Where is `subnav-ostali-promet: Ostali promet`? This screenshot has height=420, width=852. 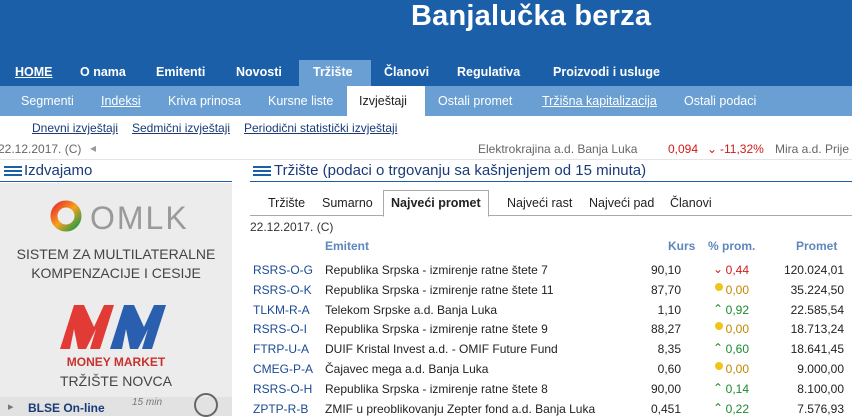 subnav-ostali-promet: Ostali promet is located at coordinates (475, 101).